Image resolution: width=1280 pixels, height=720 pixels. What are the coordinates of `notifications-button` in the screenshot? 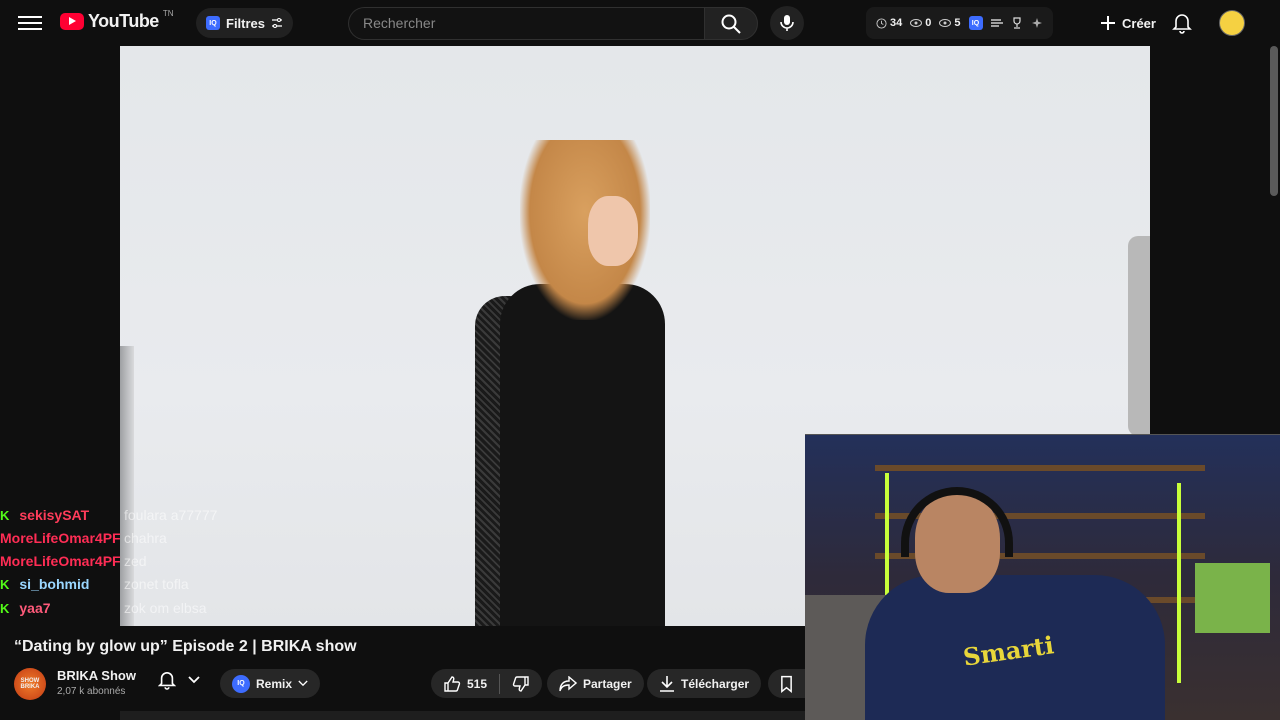 It's located at (1182, 25).